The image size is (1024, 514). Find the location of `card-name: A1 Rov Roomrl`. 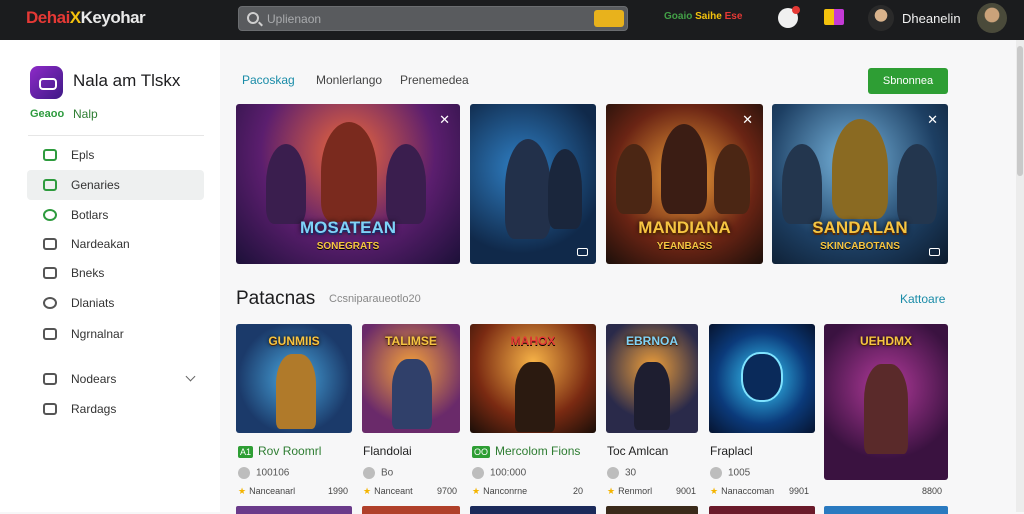

card-name: A1 Rov Roomrl is located at coordinates (279, 451).